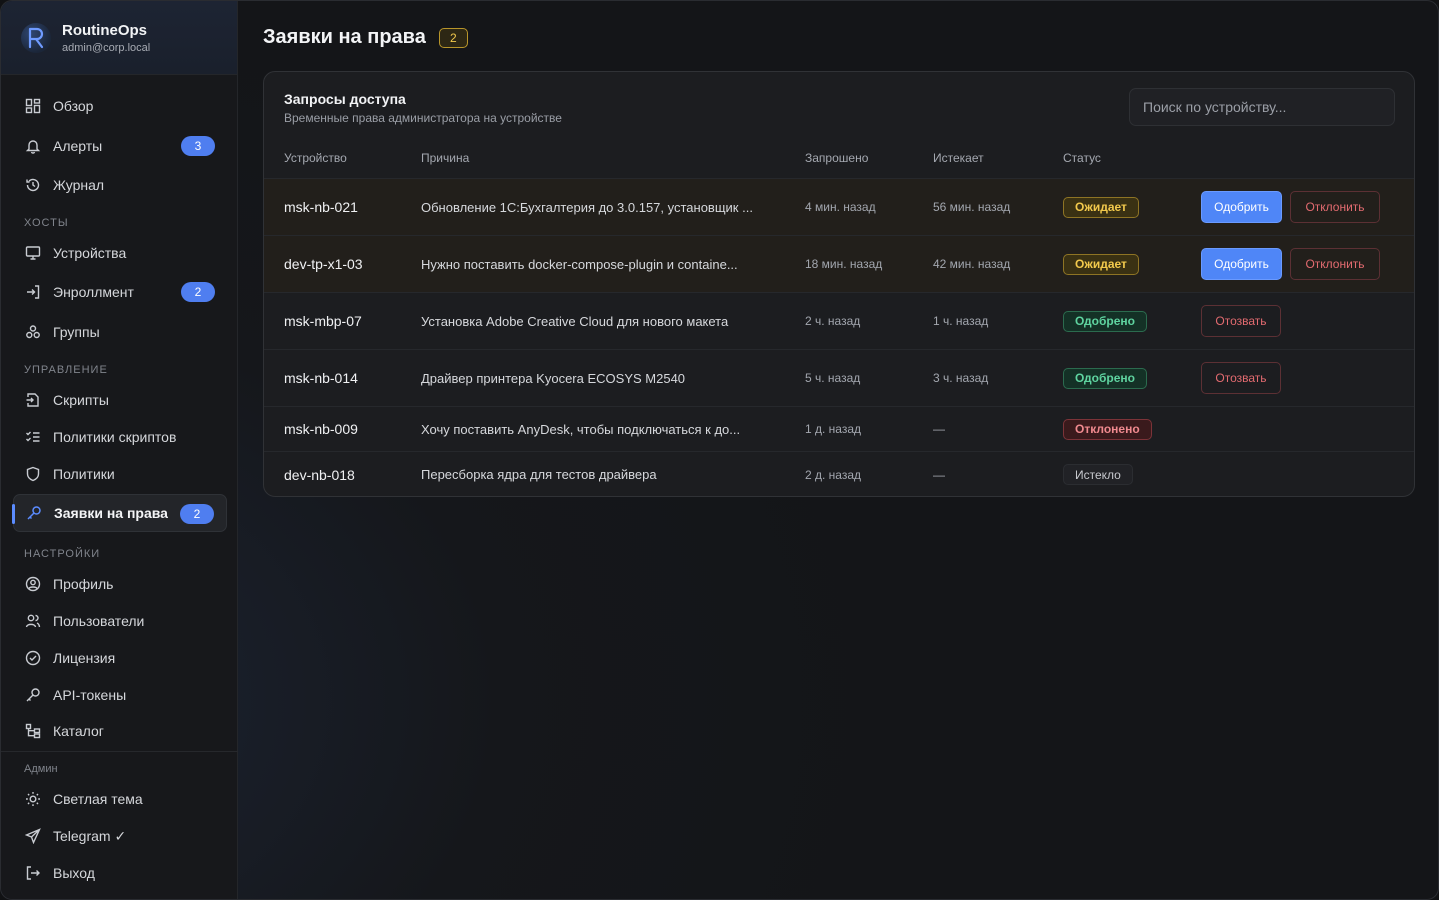 Image resolution: width=1439 pixels, height=900 pixels. I want to click on nav-label: API-токены, so click(90, 695).